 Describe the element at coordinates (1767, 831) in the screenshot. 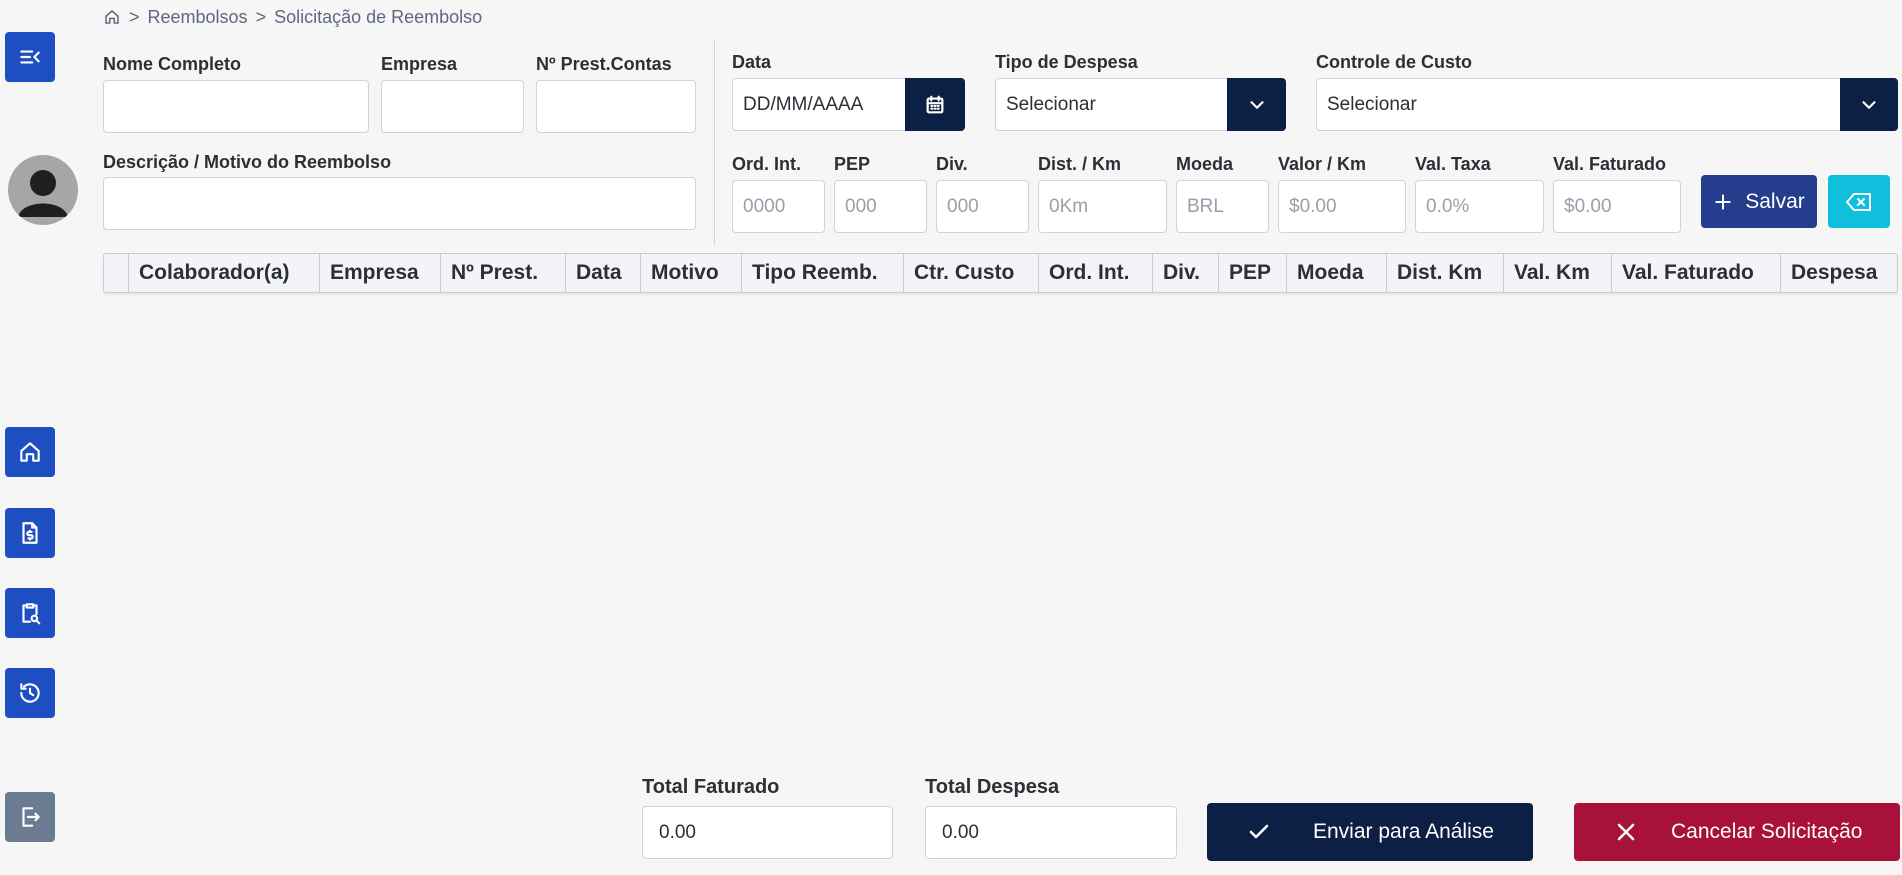

I see `cancel-button-label: Cancelar Solicitação` at that location.